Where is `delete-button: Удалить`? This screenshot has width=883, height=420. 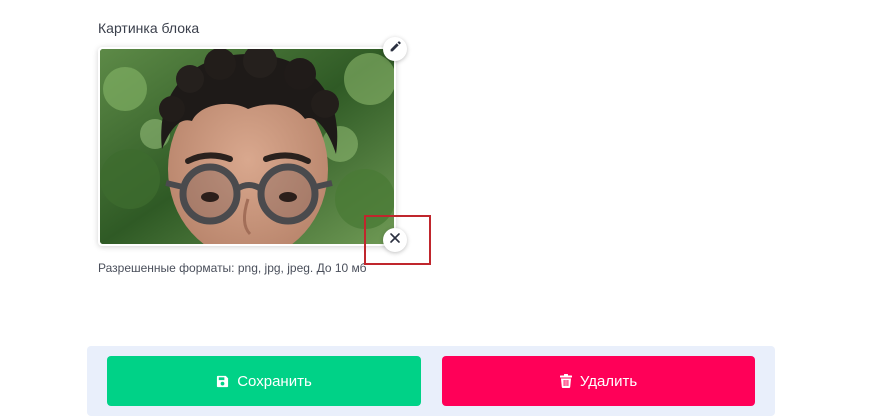 delete-button: Удалить is located at coordinates (598, 381).